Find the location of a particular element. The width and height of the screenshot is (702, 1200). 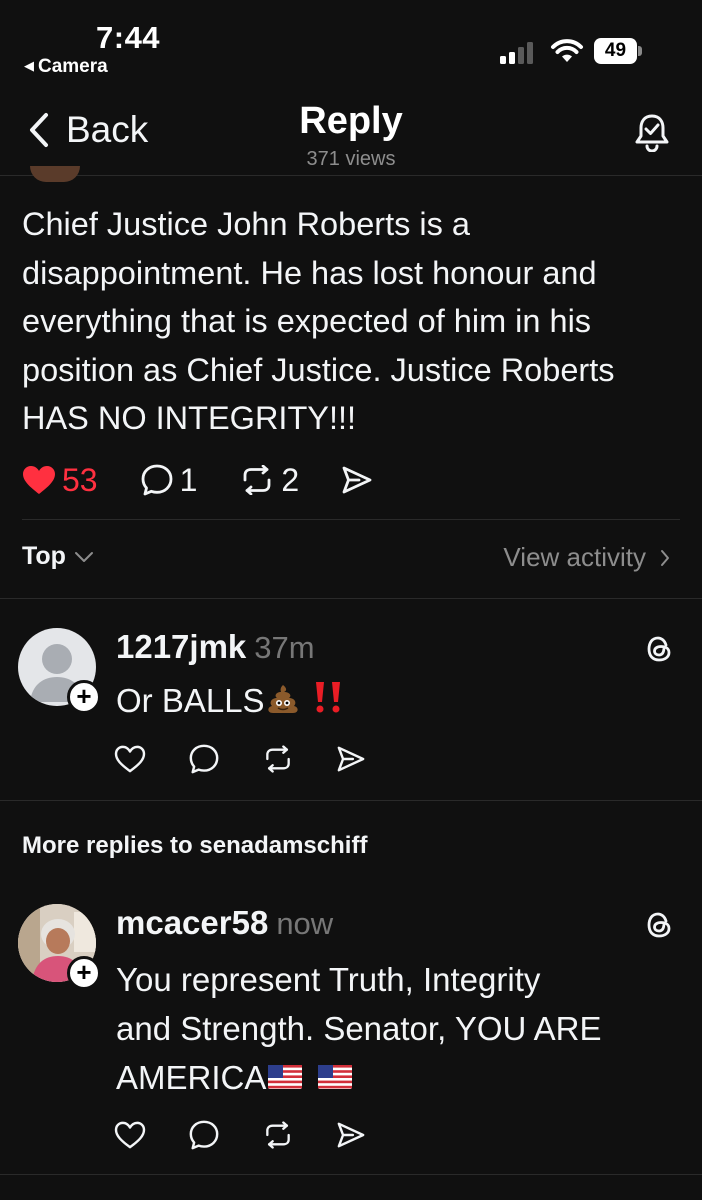

reply-header: mcacer58 now is located at coordinates (224, 923).